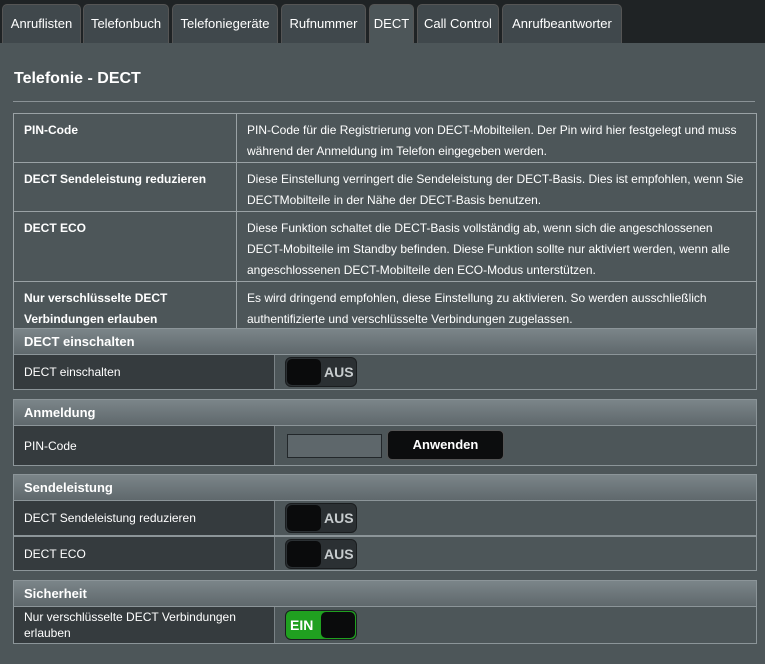  What do you see at coordinates (458, 23) in the screenshot?
I see `tab-call-control: Call Control` at bounding box center [458, 23].